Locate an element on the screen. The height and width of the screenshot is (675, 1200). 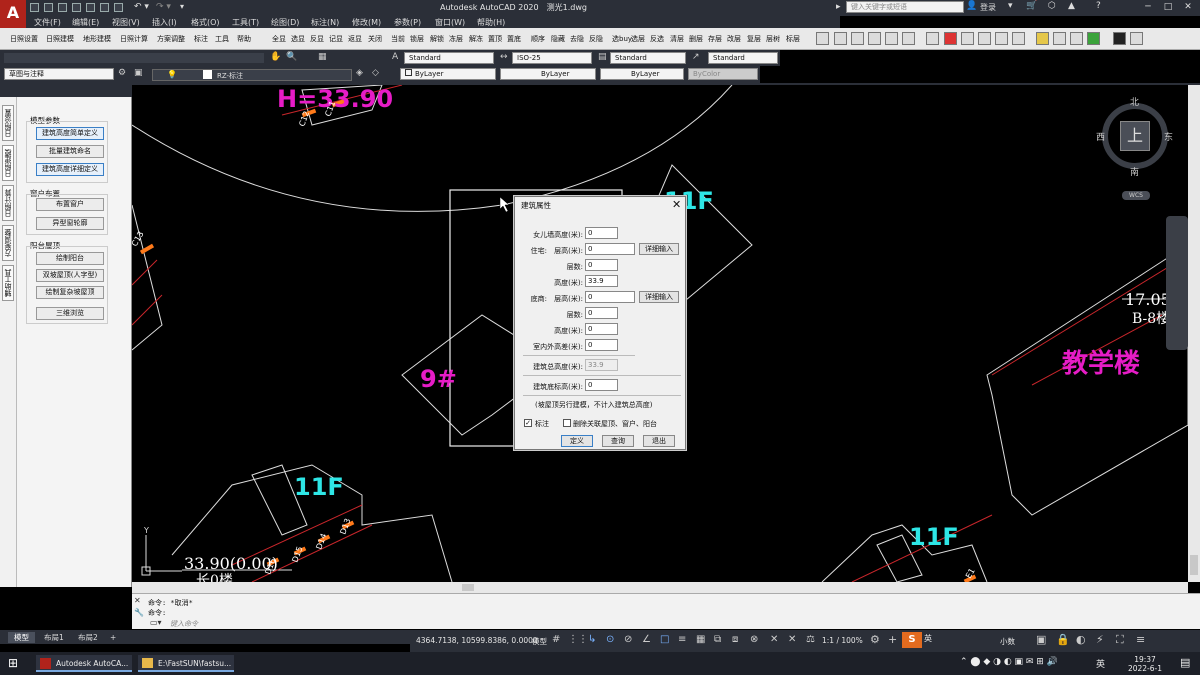
layer-send-bottom: 置底 is located at coordinates (514, 39).